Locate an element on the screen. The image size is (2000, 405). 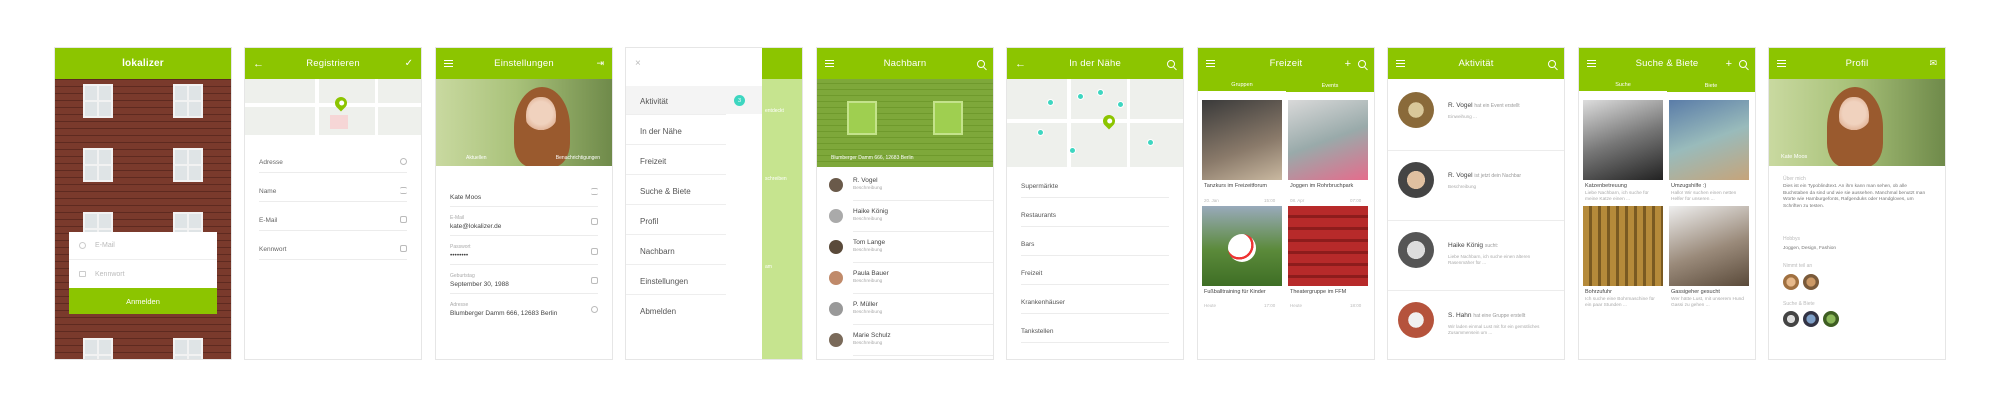
neighbor-name: R. Vogel is located at coordinates (865, 180).